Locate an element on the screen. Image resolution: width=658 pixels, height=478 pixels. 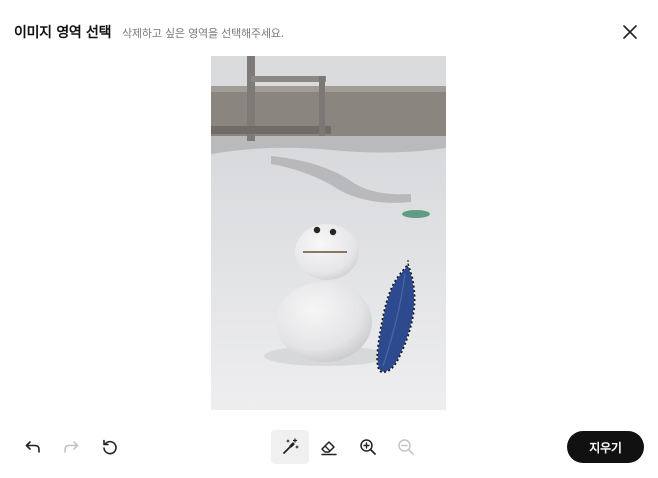
zoom-out-icon is located at coordinates (406, 447).